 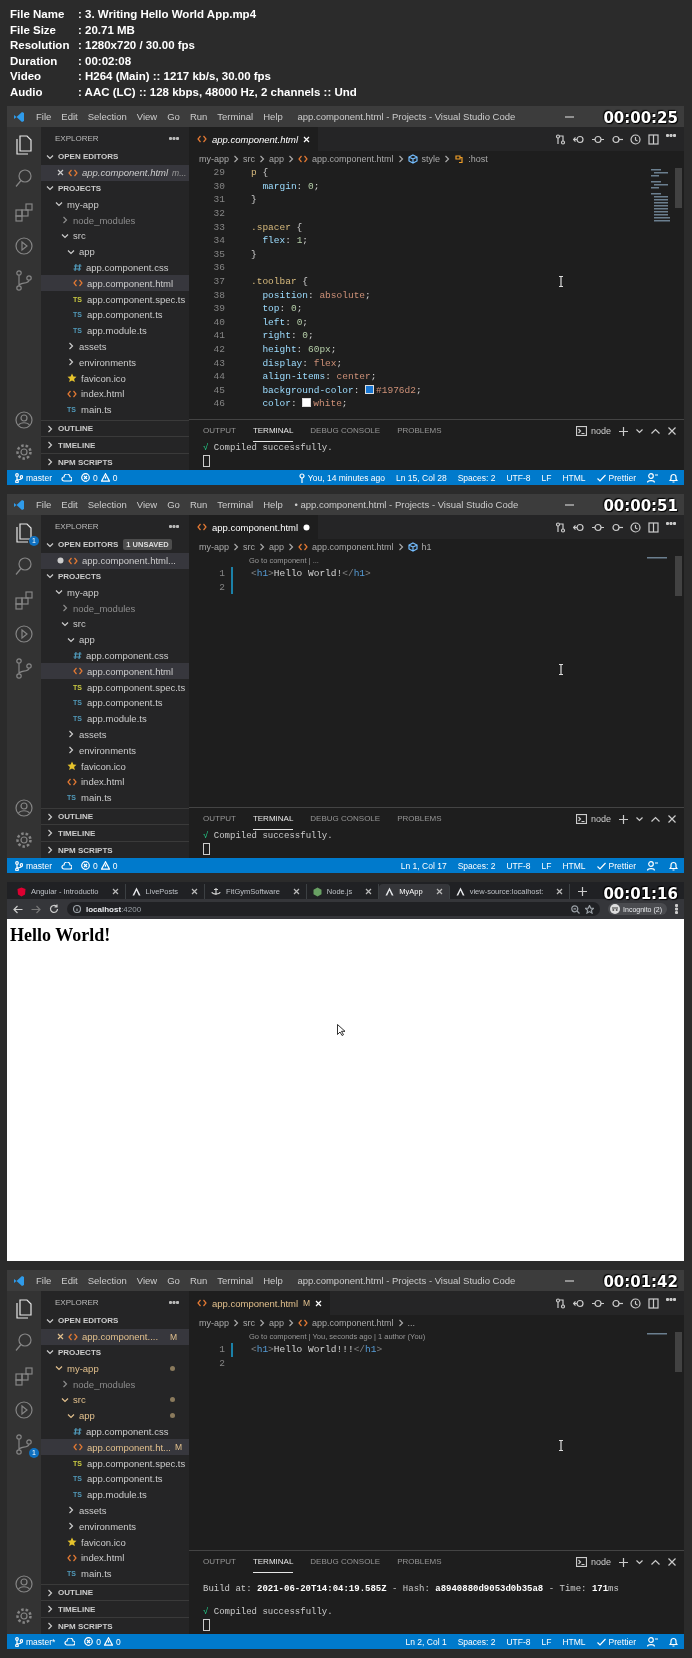 What do you see at coordinates (24, 532) in the screenshot?
I see `files-icon` at bounding box center [24, 532].